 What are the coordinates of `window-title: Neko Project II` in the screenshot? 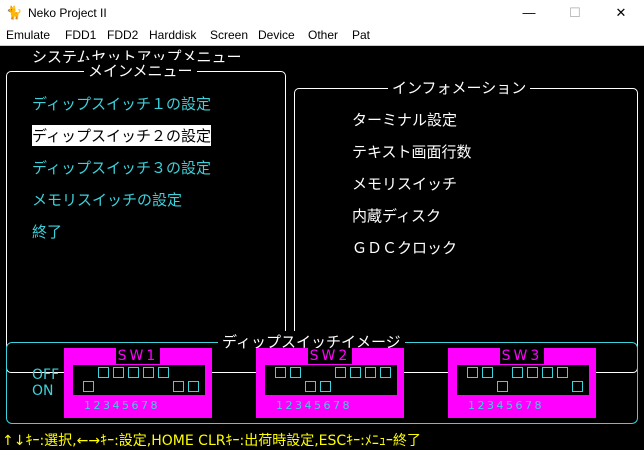 It's located at (67, 13).